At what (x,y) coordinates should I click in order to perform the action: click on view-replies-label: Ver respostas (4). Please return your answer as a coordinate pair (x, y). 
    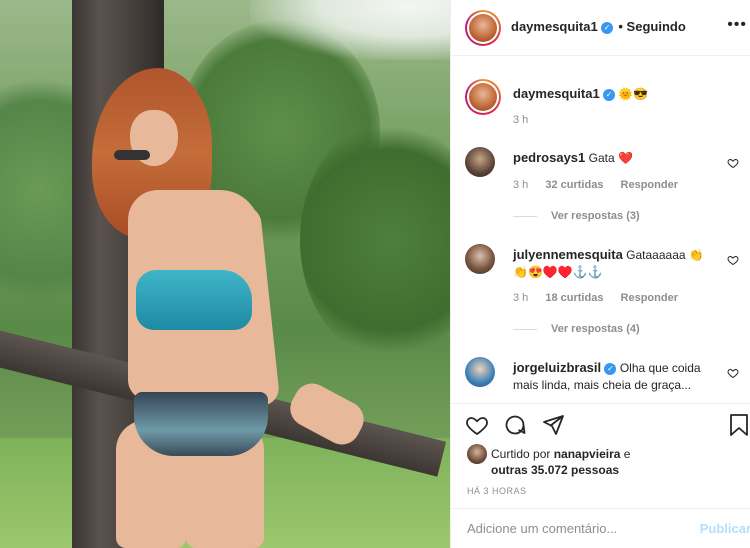
    Looking at the image, I should click on (595, 329).